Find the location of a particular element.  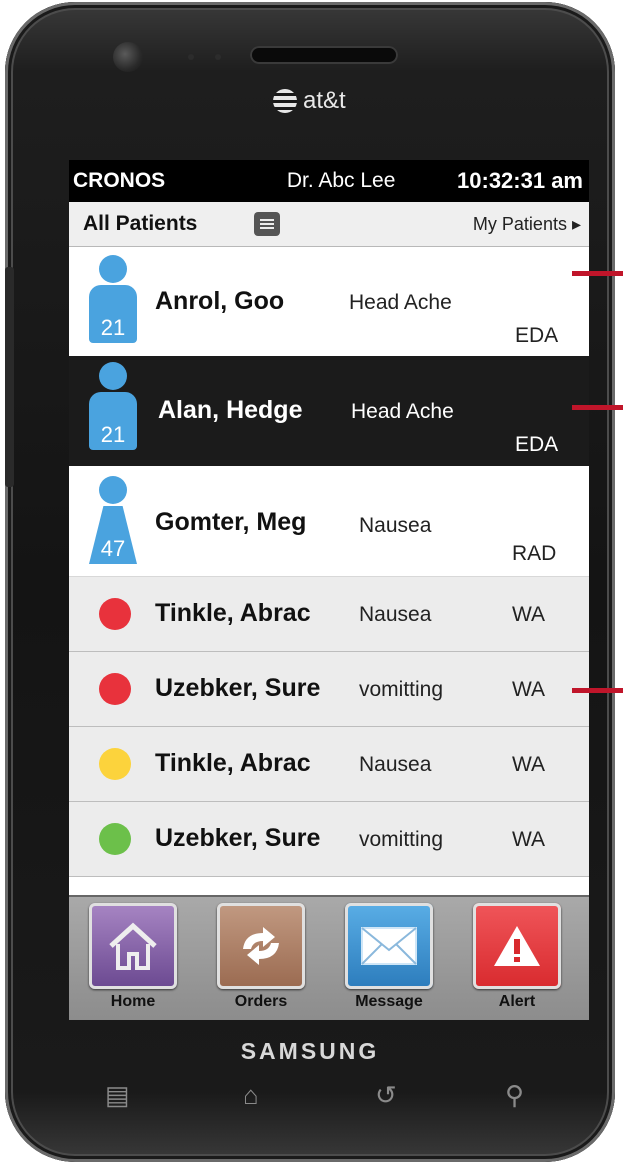

patient-name: Anrol, Goo is located at coordinates (220, 301).